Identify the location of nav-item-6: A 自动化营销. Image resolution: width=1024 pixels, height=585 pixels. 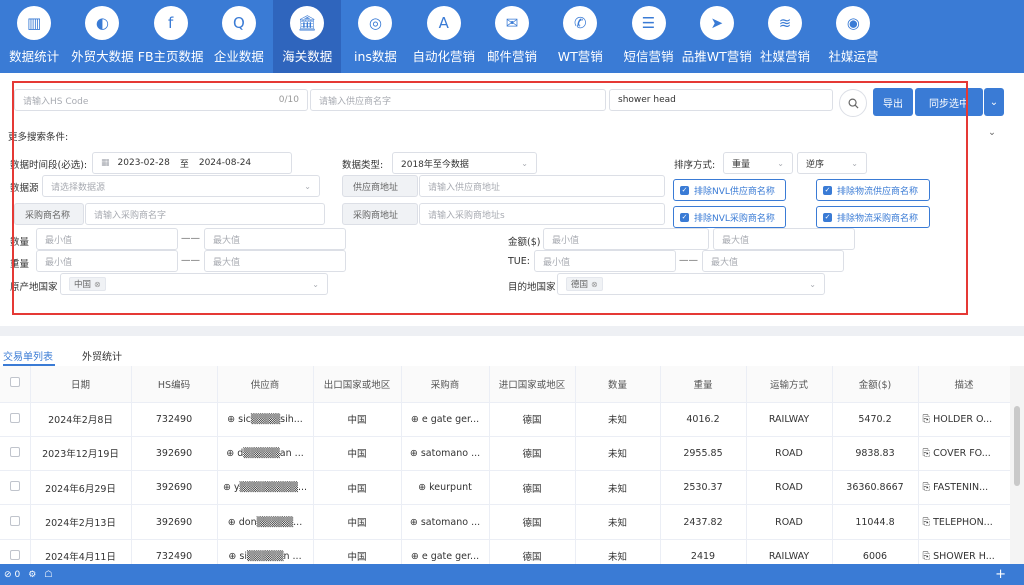
(444, 36).